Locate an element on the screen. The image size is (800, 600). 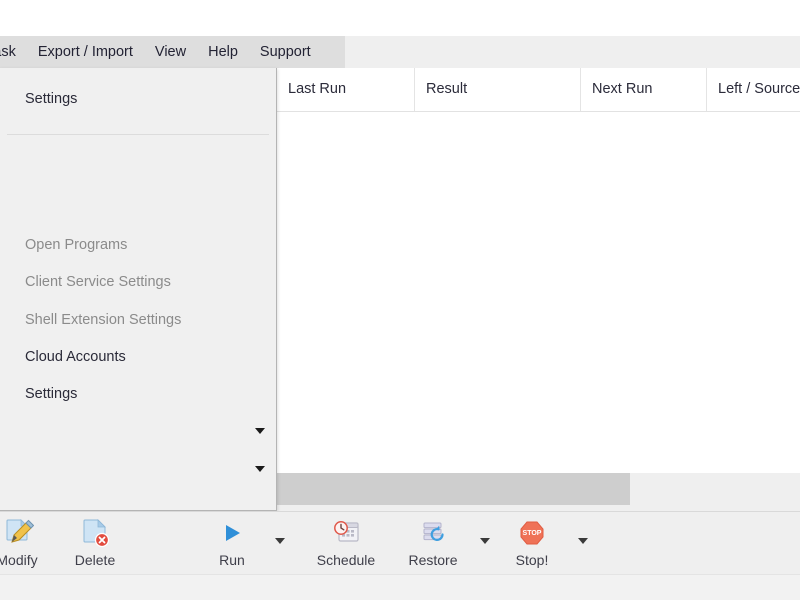
restore-dropdown-caret-icon is located at coordinates (485, 541).